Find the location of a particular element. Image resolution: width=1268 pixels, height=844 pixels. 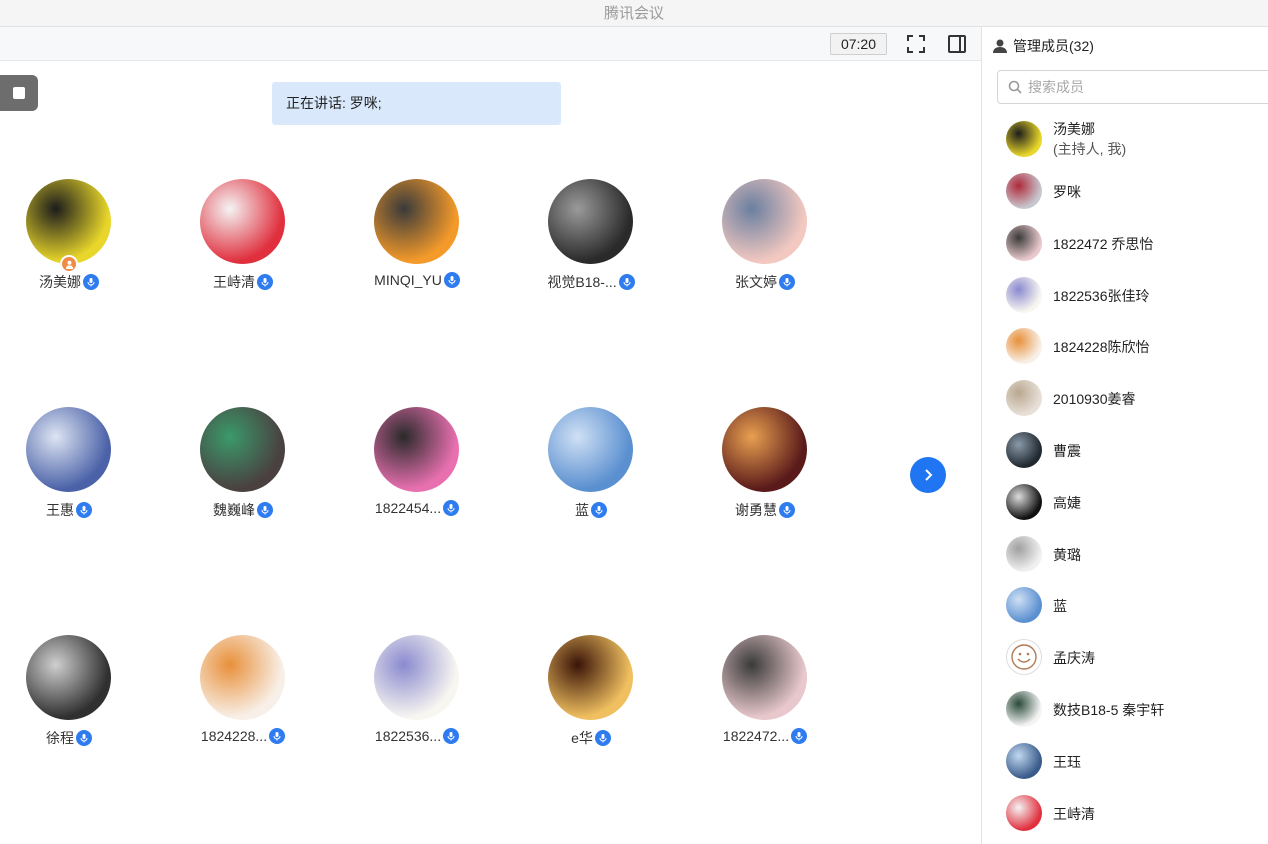

participant-tile: 张文婷 is located at coordinates (765, 244).